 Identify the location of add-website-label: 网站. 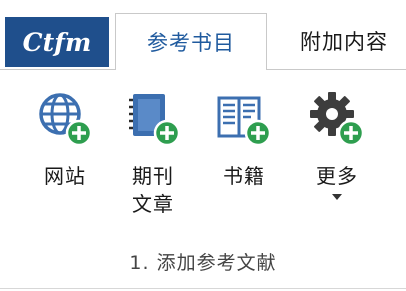
(65, 176).